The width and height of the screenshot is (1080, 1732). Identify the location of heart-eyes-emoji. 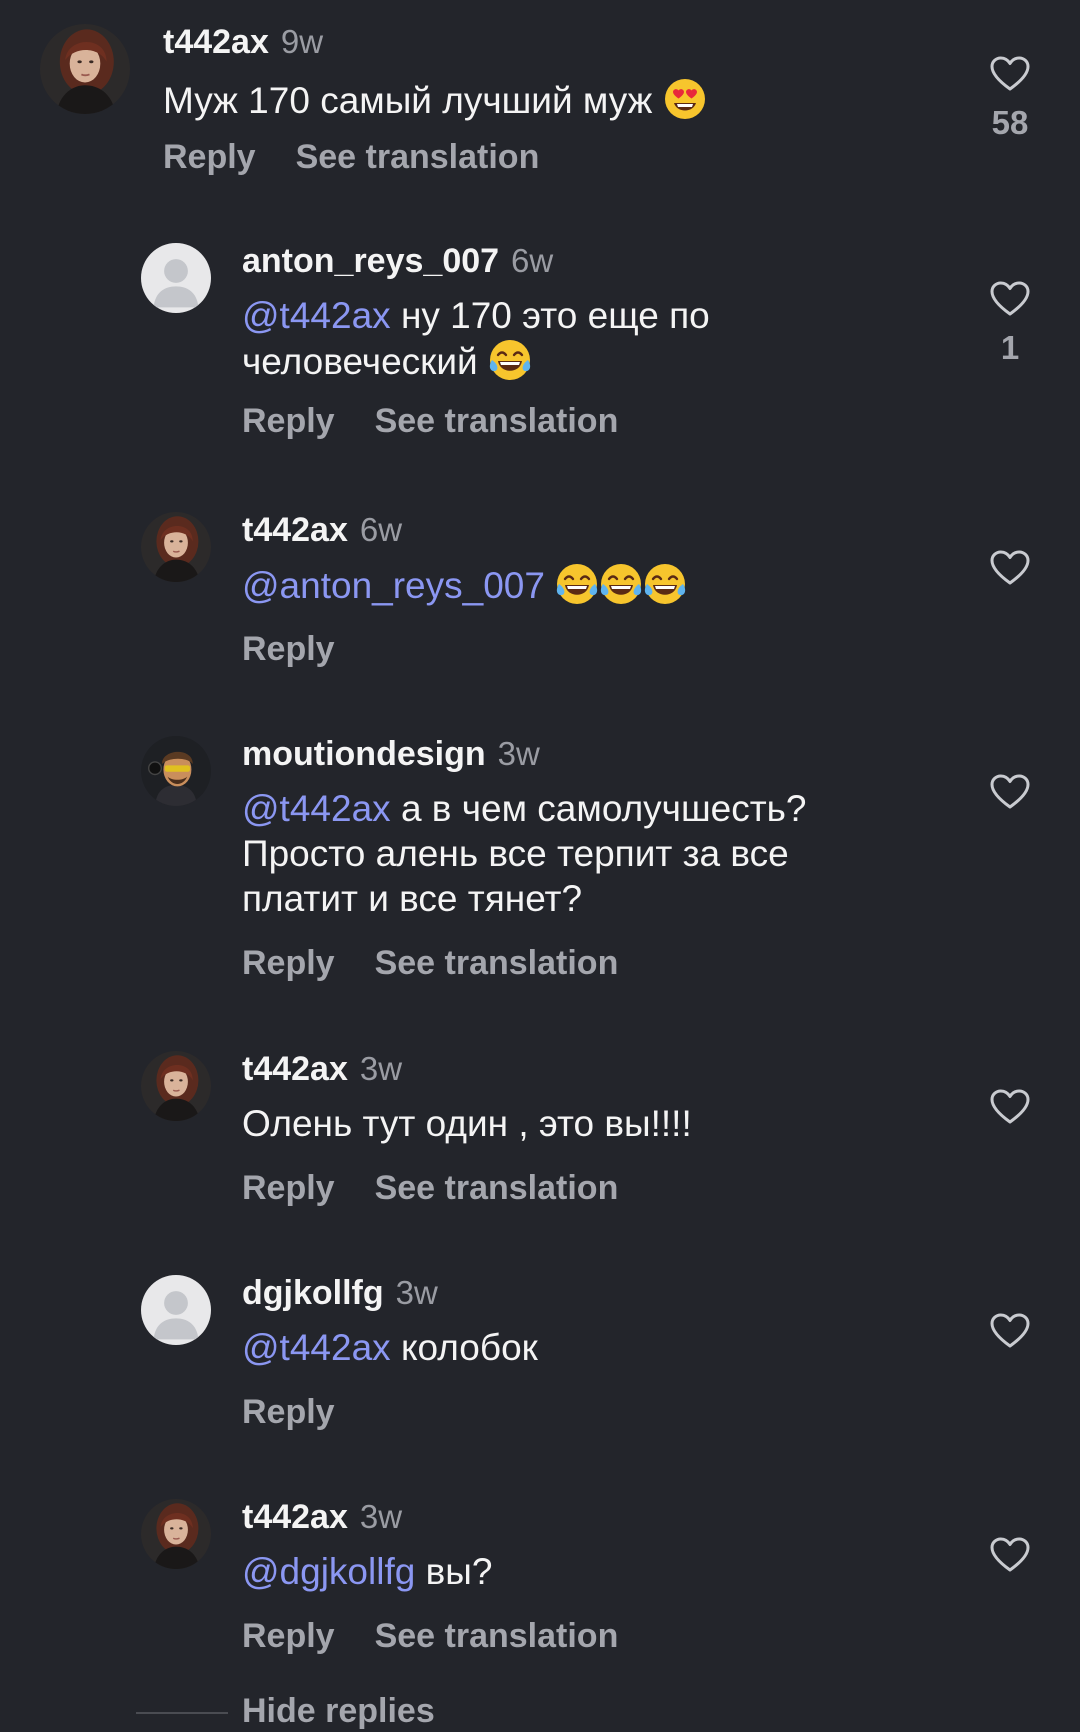
(685, 99).